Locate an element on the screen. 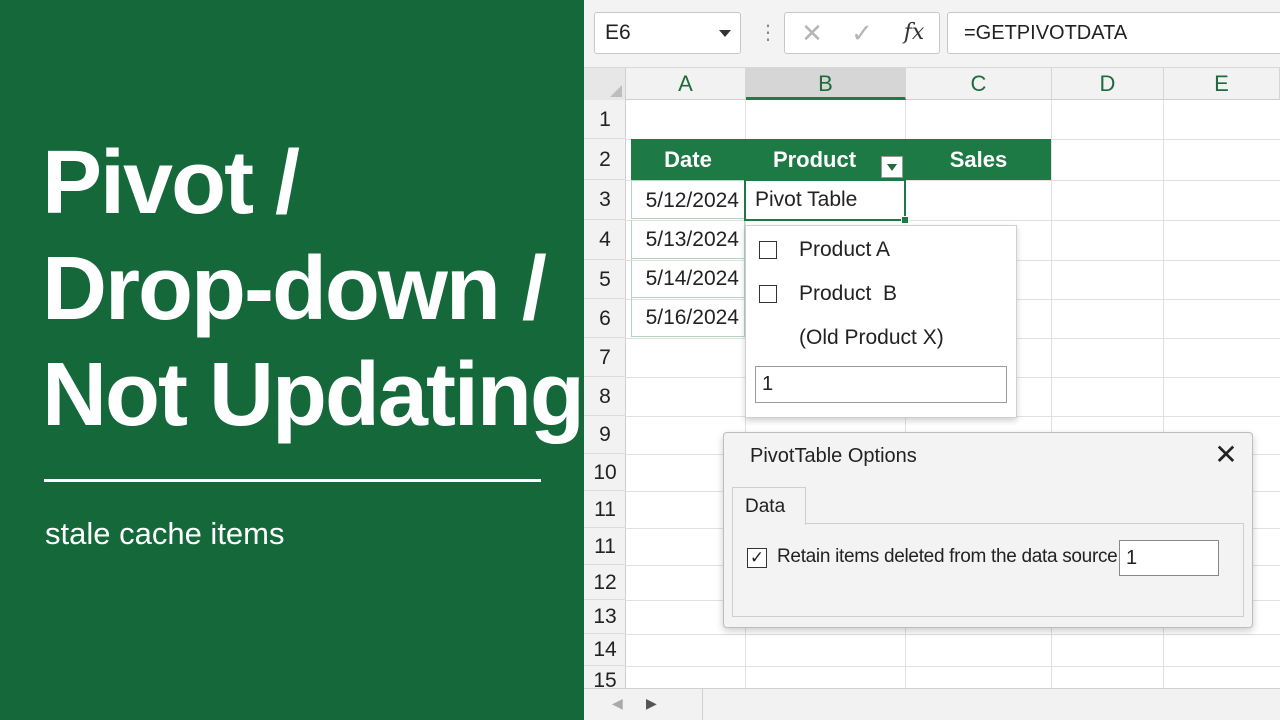 The height and width of the screenshot is (720, 1280). formula-bar: E6 ⋮ ✕ ✓ fx =GETPIVOTDATA is located at coordinates (932, 34).